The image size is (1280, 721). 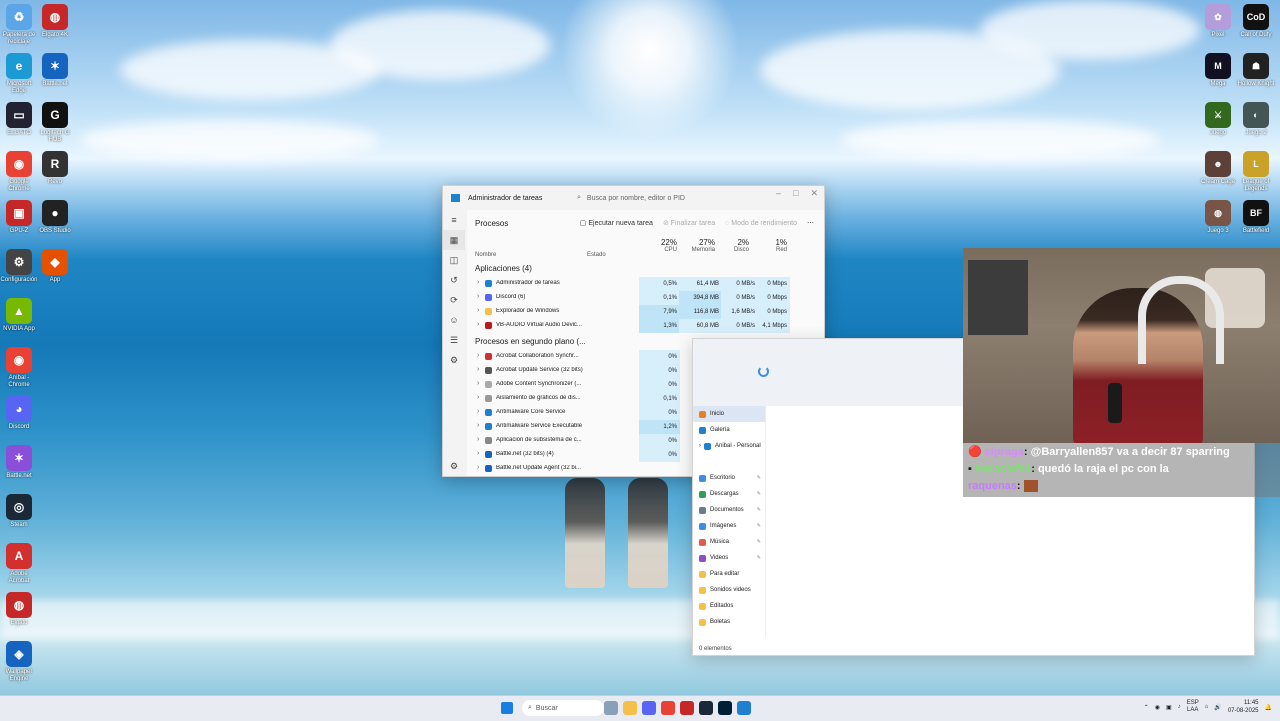 I want to click on minimize-icon: –, so click(x=778, y=193).